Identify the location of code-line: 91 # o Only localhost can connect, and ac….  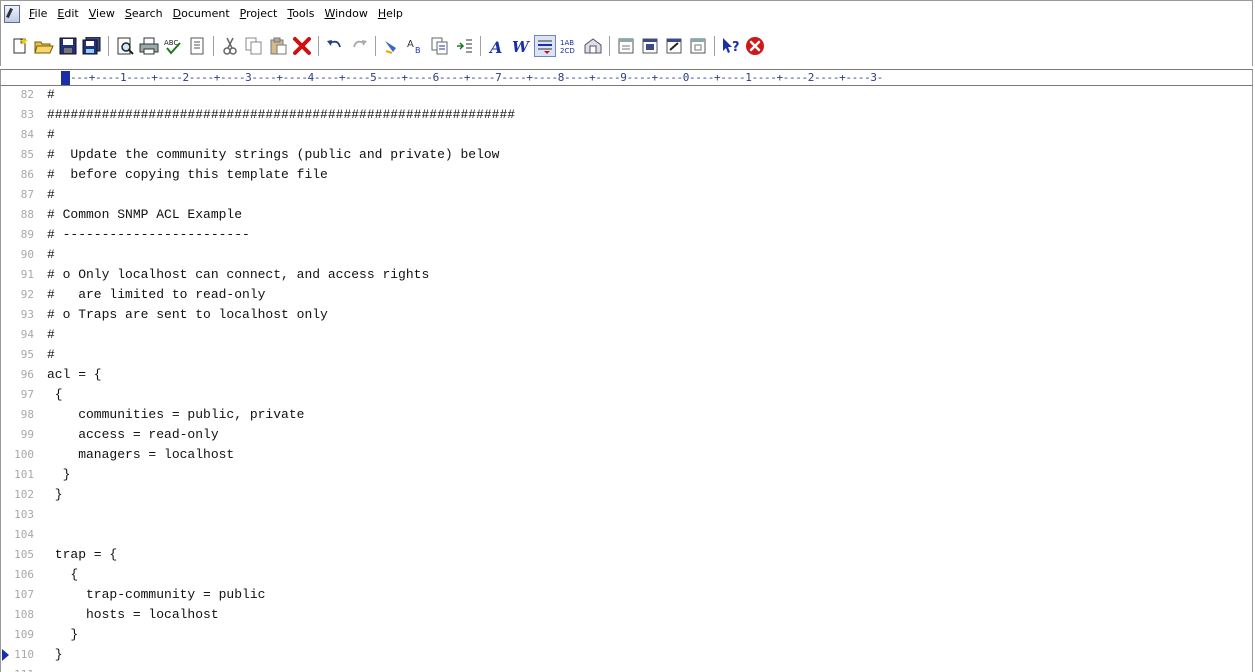
(626, 275).